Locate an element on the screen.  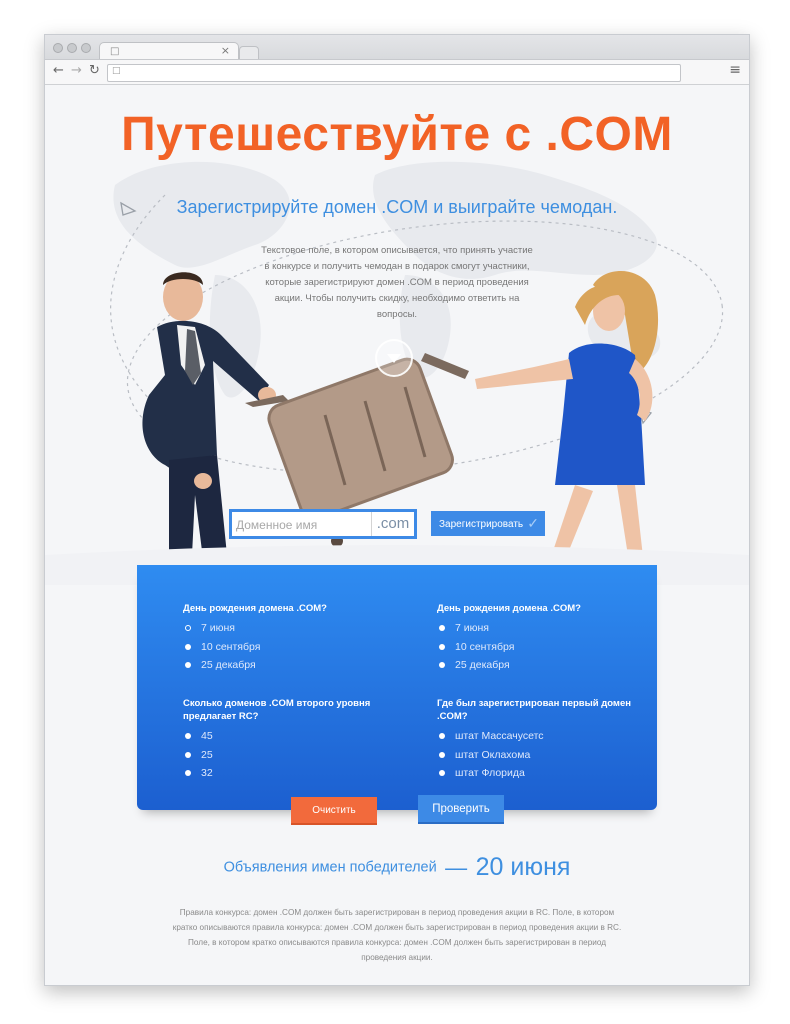
quiz-option: 32 is located at coordinates (283, 773).